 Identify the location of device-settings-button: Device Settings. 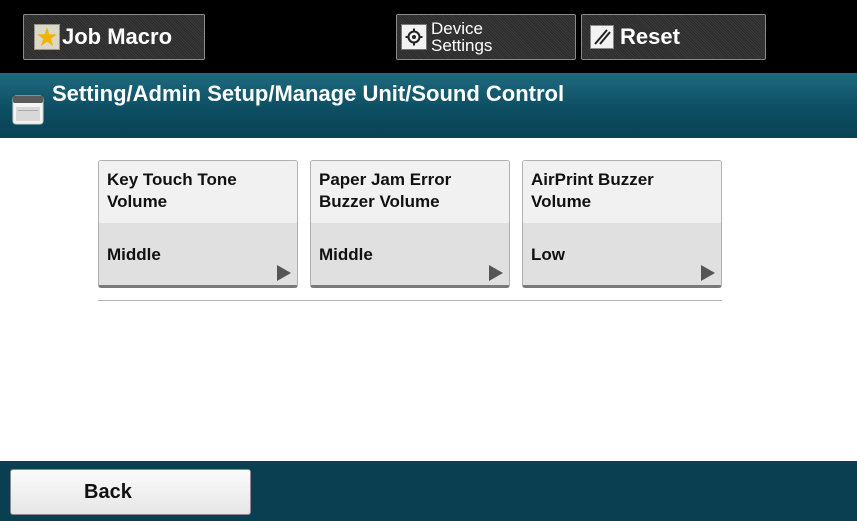
(486, 37).